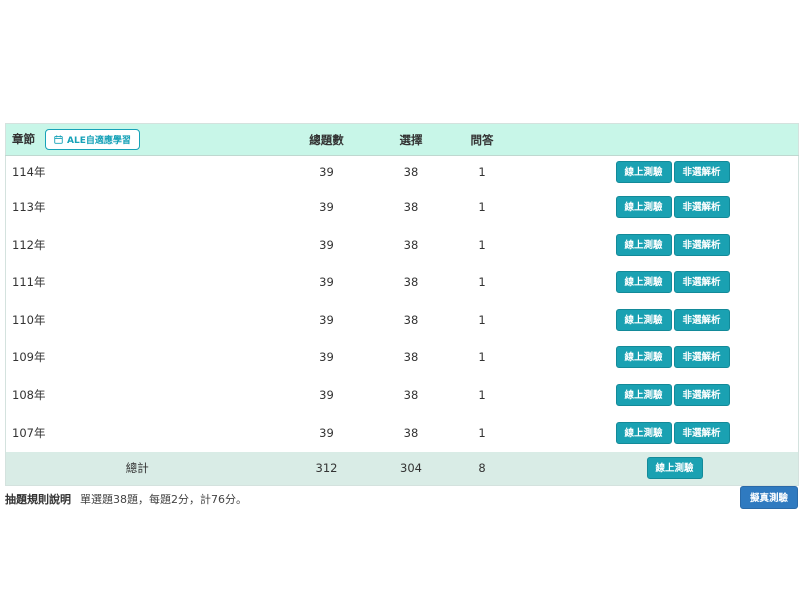  Describe the element at coordinates (402, 244) in the screenshot. I see `table-row: 112年 39 38 1 線上測驗 非選解析` at that location.